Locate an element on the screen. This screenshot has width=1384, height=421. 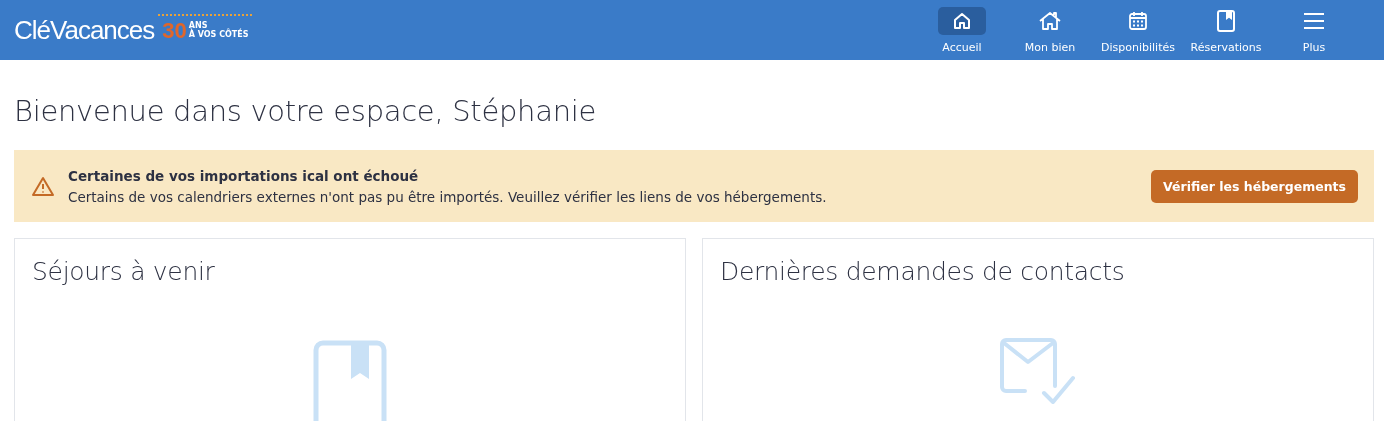
nav-tab: Accueil is located at coordinates (962, 30).